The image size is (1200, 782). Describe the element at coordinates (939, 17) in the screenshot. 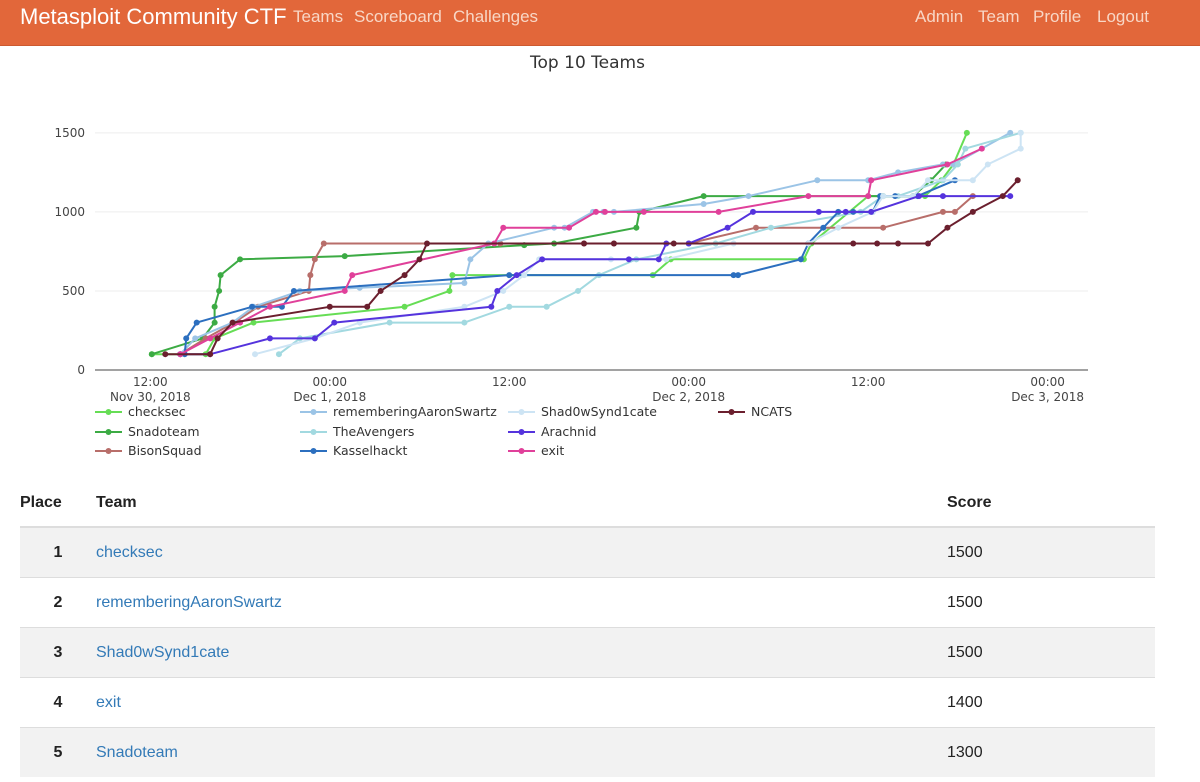

I see `nav-admin-link: Admin` at that location.